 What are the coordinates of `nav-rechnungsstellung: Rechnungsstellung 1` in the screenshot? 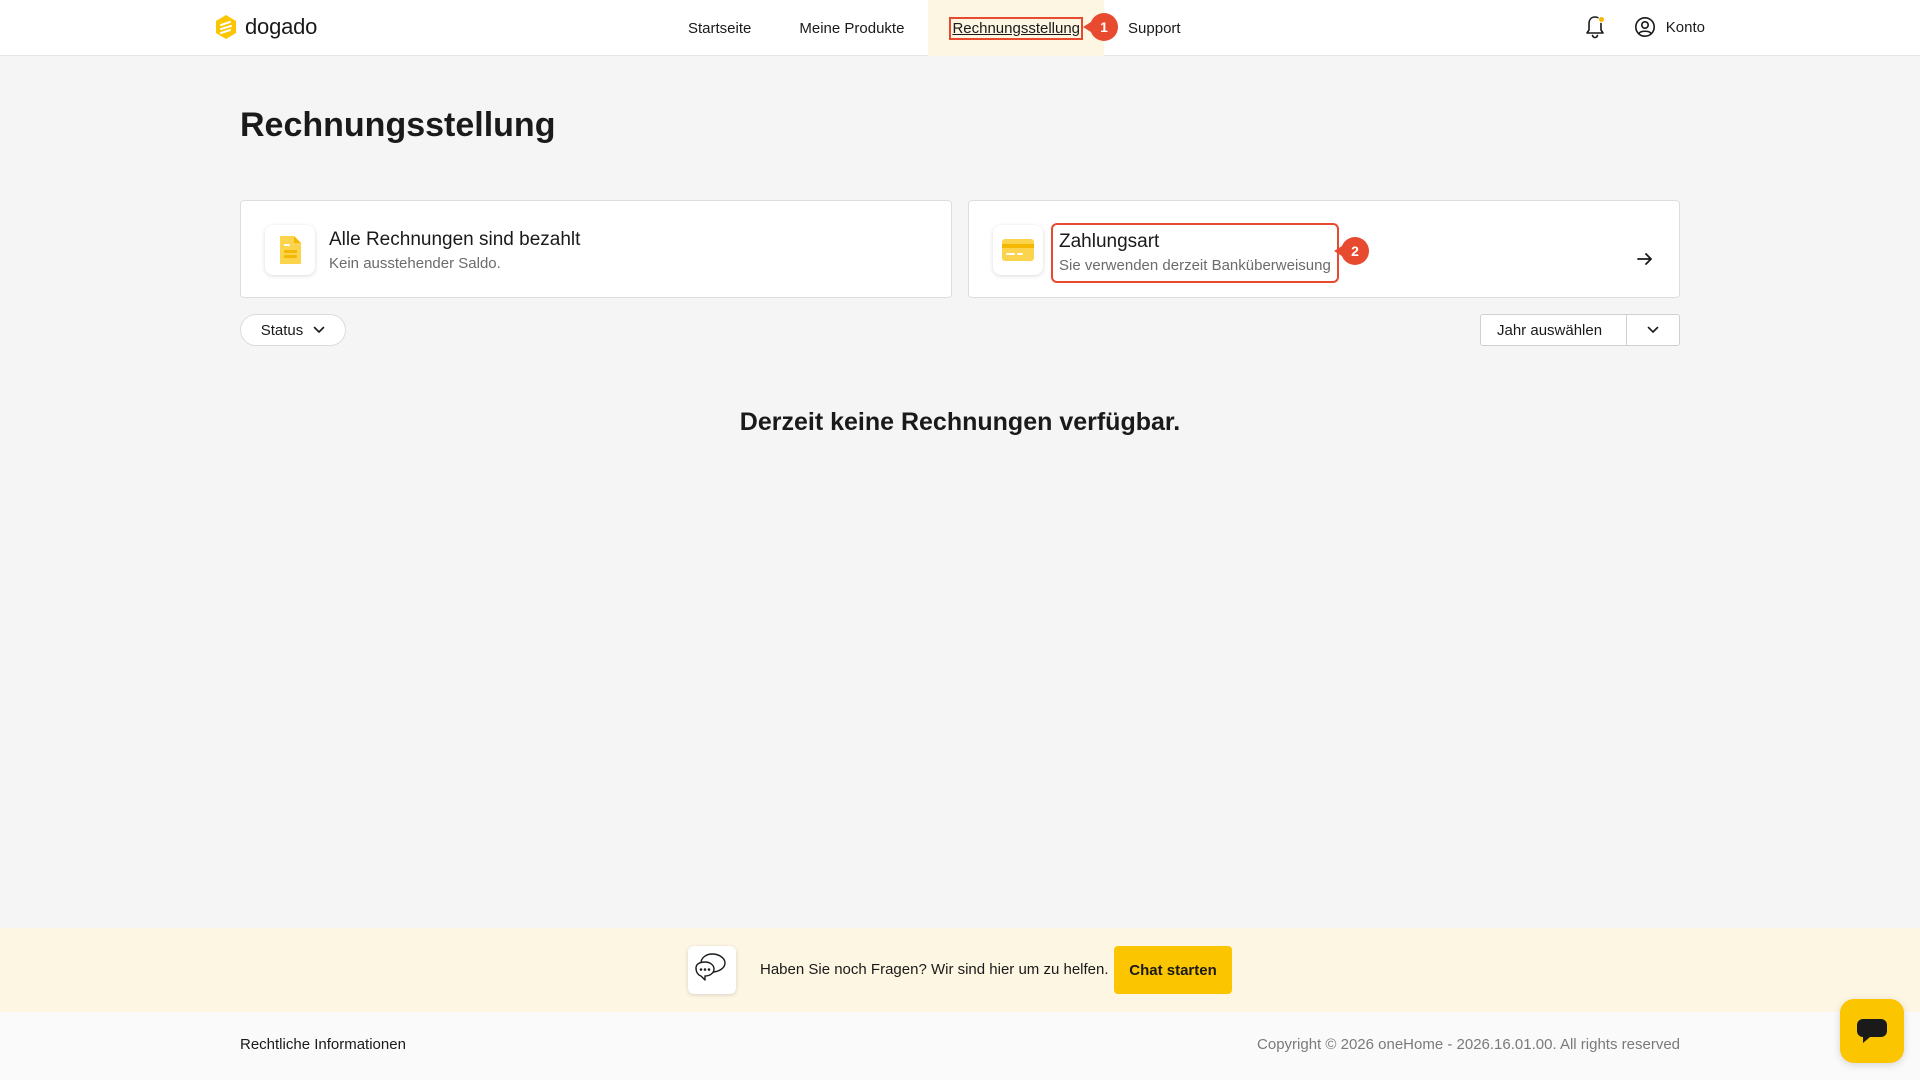 It's located at (1023, 28).